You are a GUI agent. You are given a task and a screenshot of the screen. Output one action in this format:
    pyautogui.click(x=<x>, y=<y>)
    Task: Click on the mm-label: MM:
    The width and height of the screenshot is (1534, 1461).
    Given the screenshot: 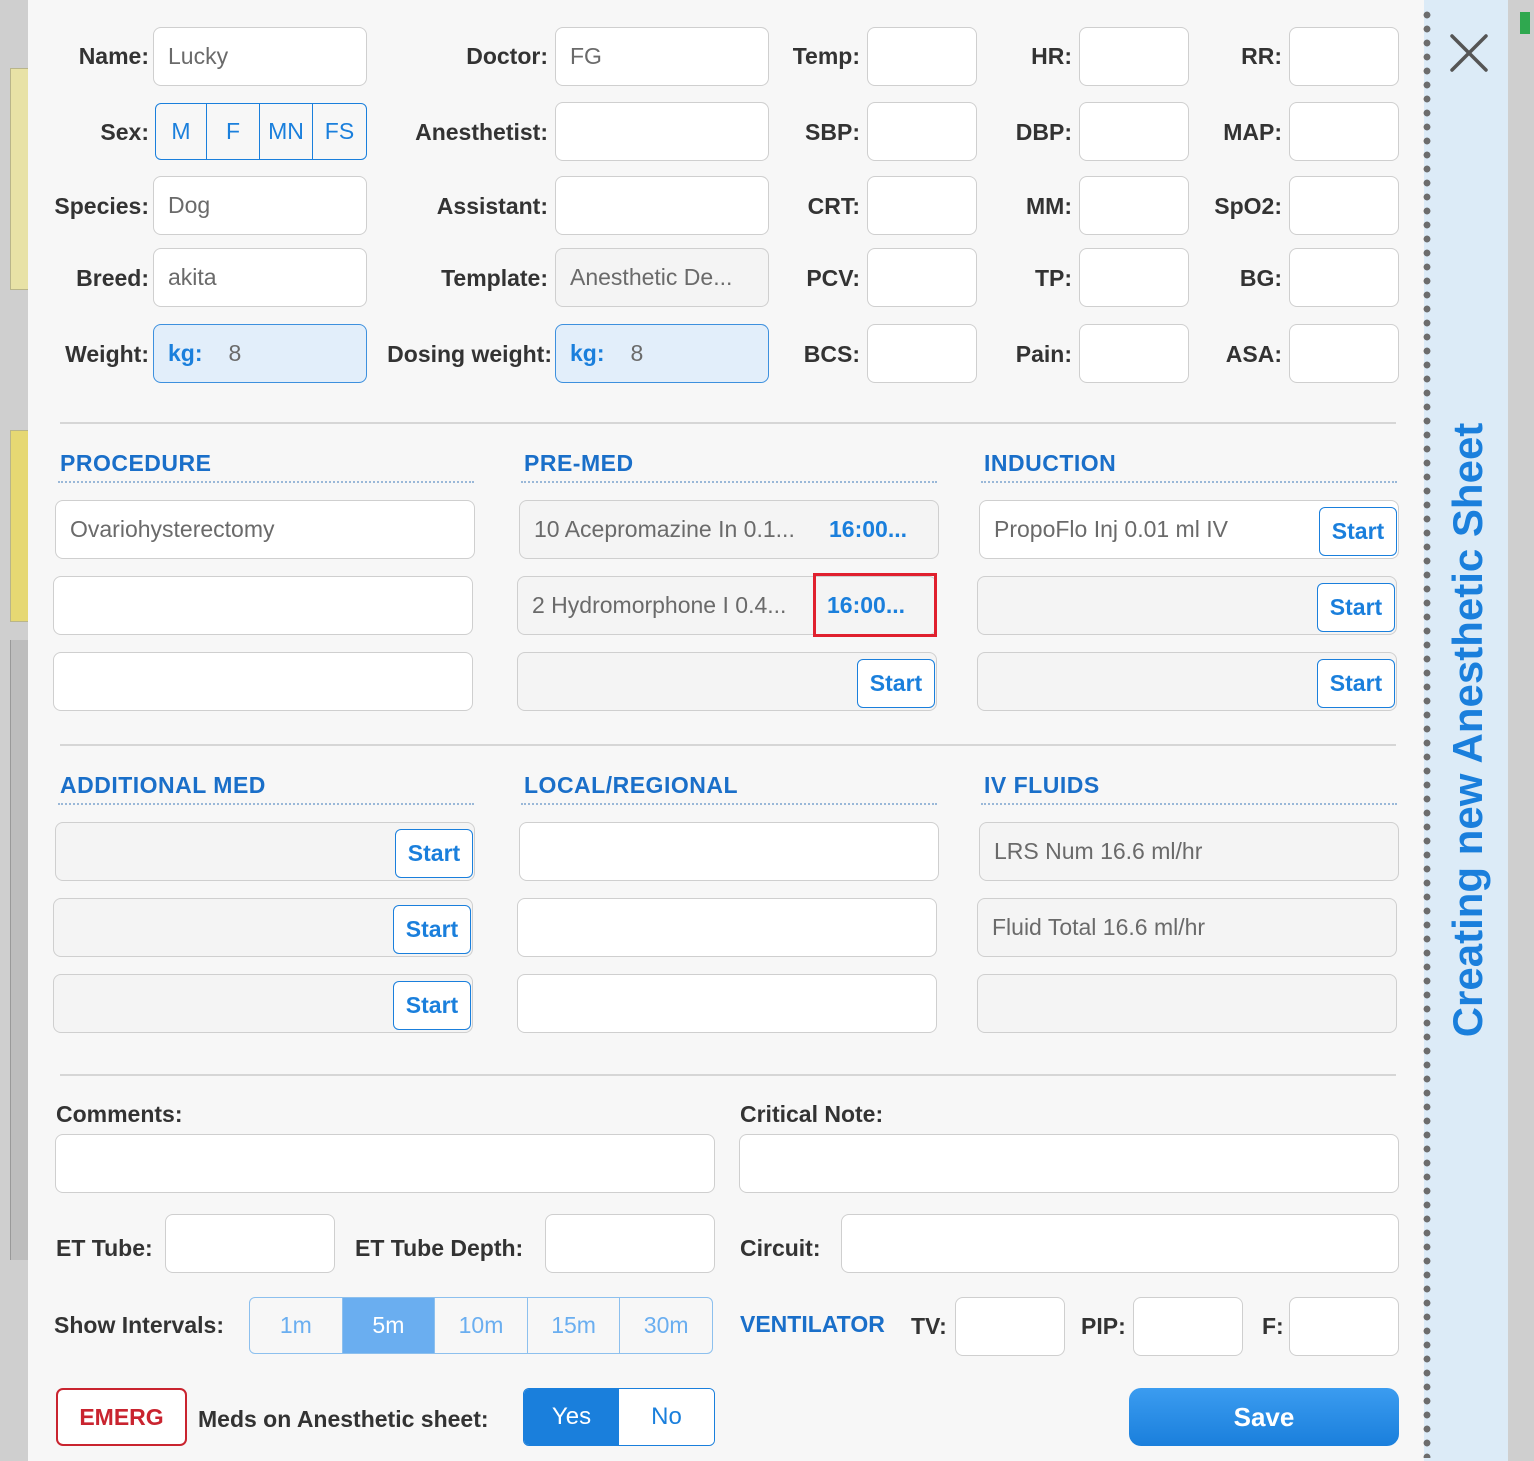 What is the action you would take?
    pyautogui.click(x=1049, y=206)
    